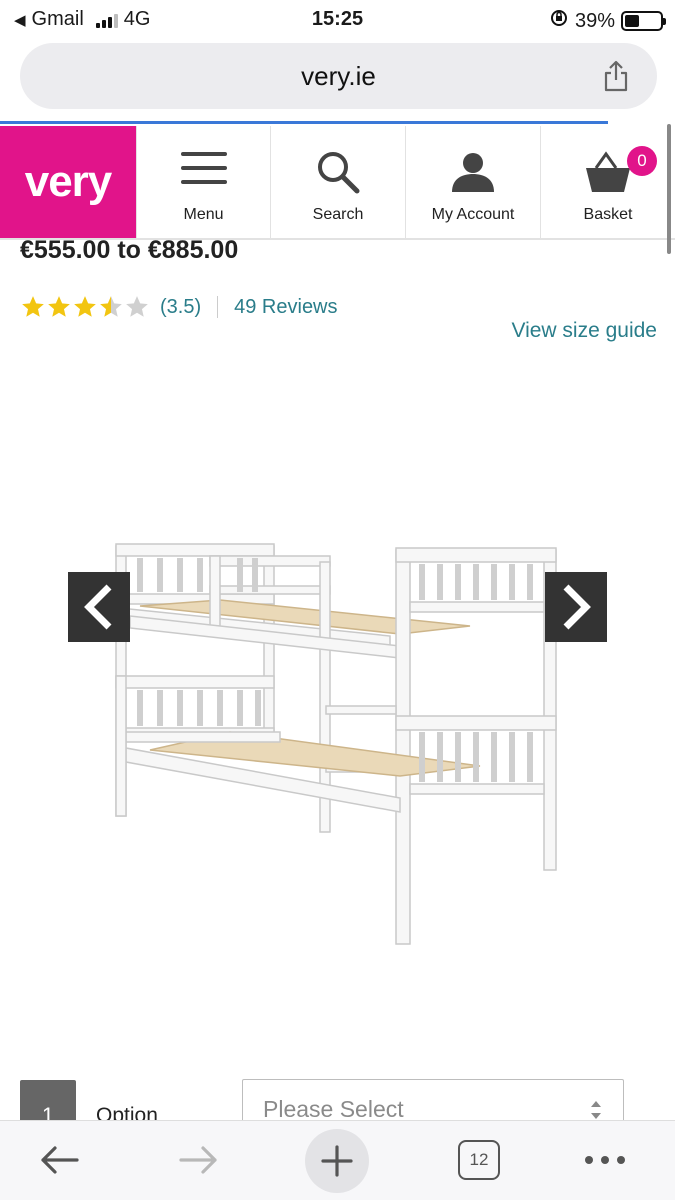  I want to click on next-image-button, so click(576, 607).